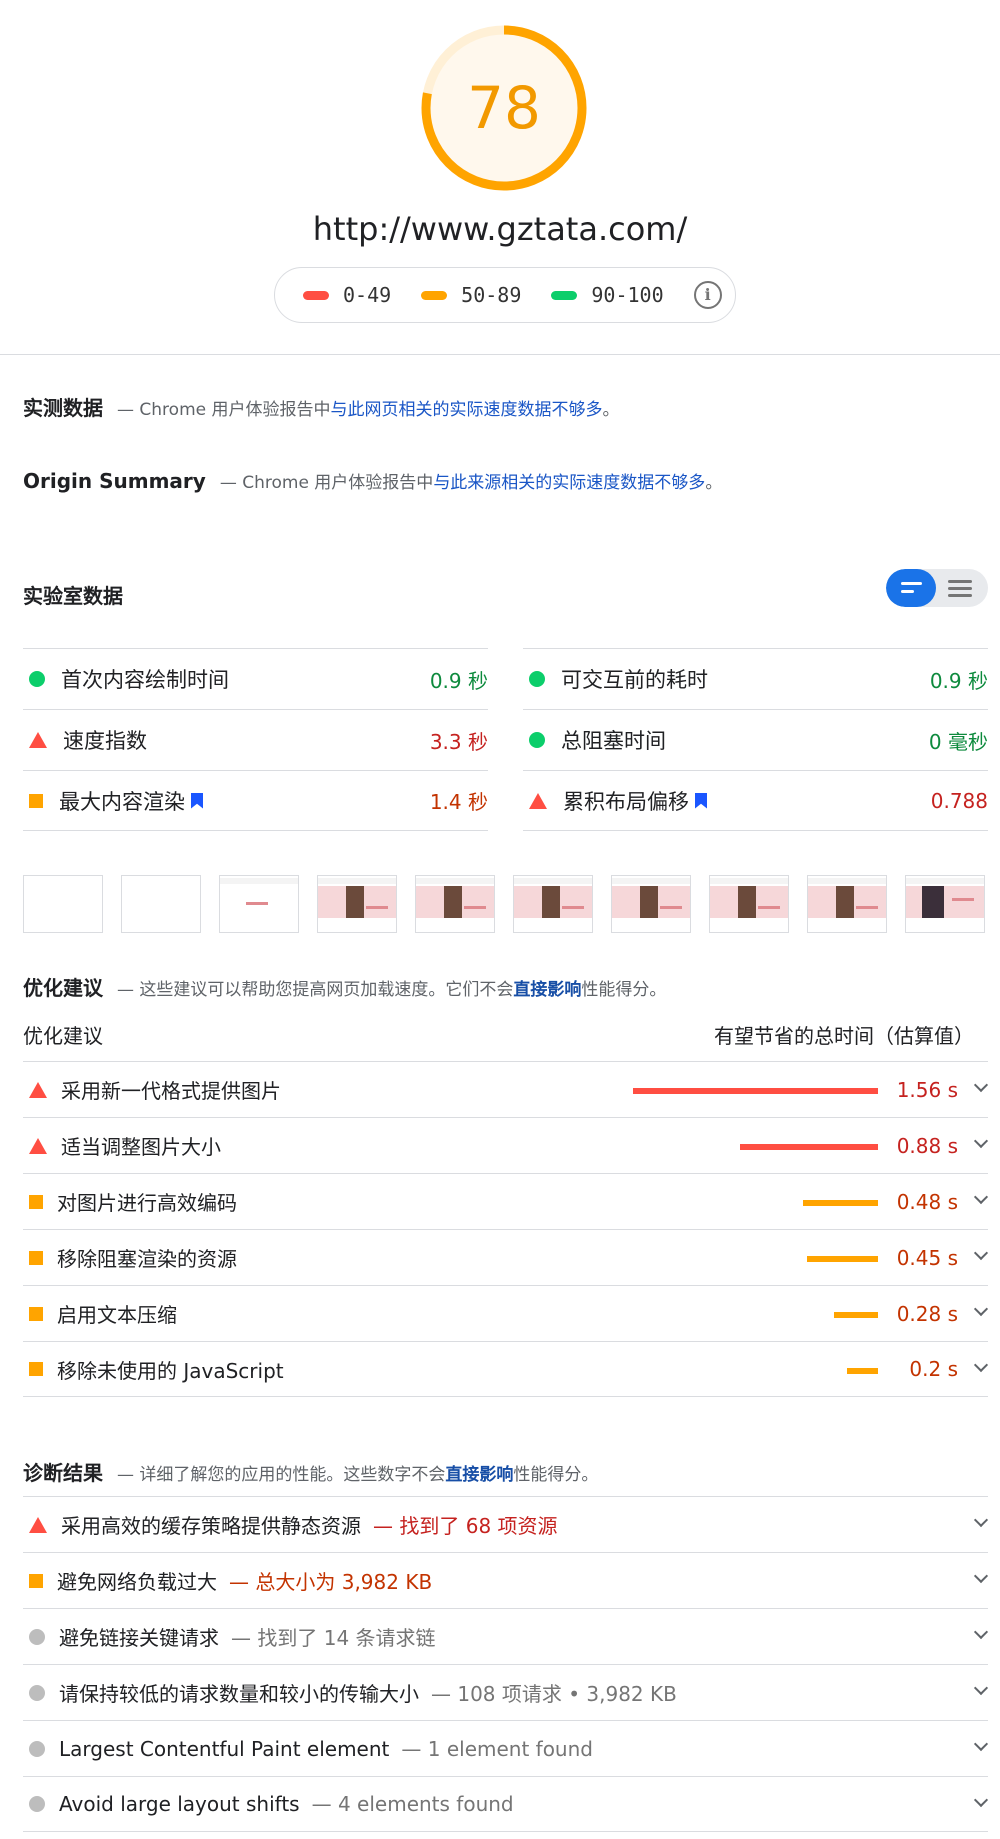  Describe the element at coordinates (506, 1089) in the screenshot. I see `opportunity-row: 采用新一代格式提供图片 1.56 s` at that location.